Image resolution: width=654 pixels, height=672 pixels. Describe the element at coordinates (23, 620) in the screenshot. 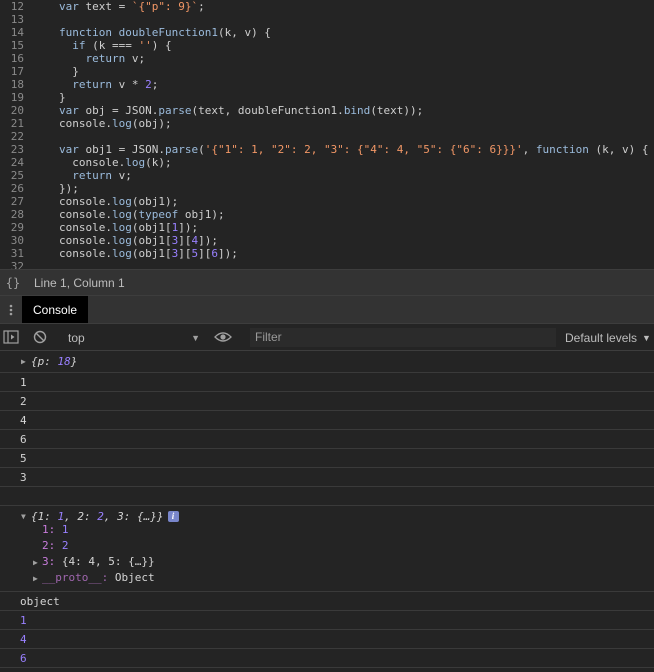

I see `log-number: 1` at that location.